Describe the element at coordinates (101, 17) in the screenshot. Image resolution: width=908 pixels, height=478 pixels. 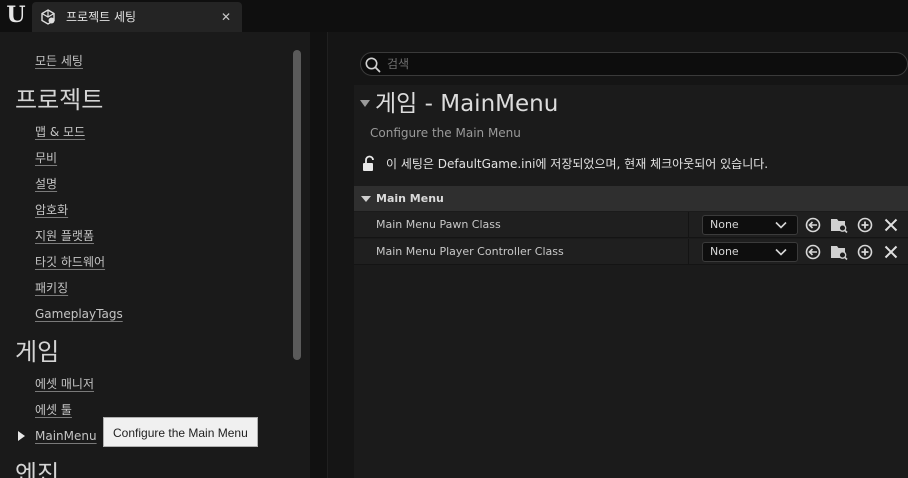
I see `tab-title: 프로젝트 세팅` at that location.